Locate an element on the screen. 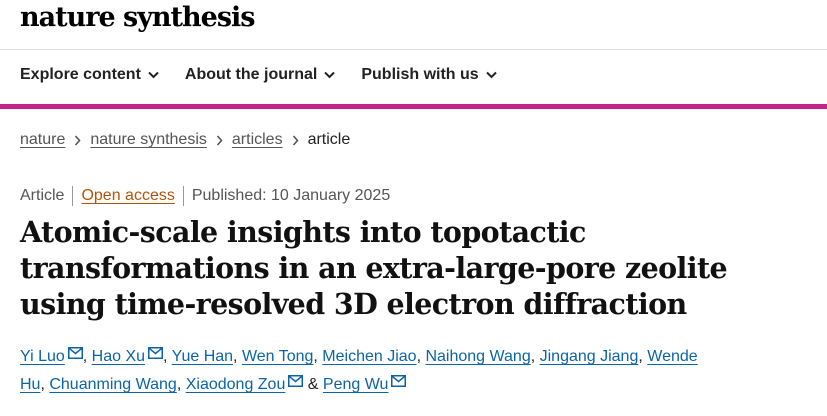 This screenshot has height=416, width=827. nav-publish-with-us: Publish with us is located at coordinates (429, 75).